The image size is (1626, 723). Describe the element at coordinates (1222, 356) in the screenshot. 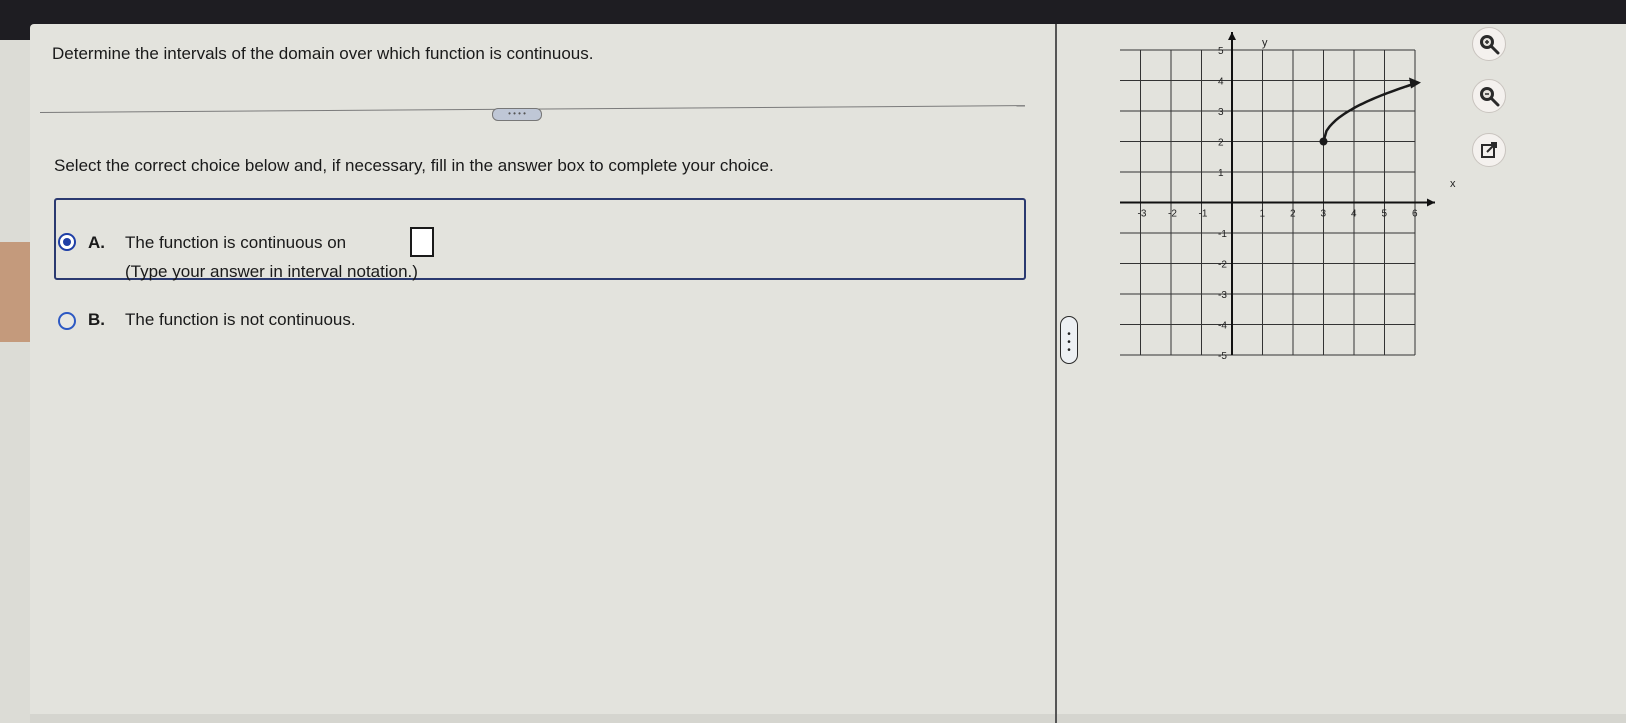

I see `y-tick-label: -5` at that location.